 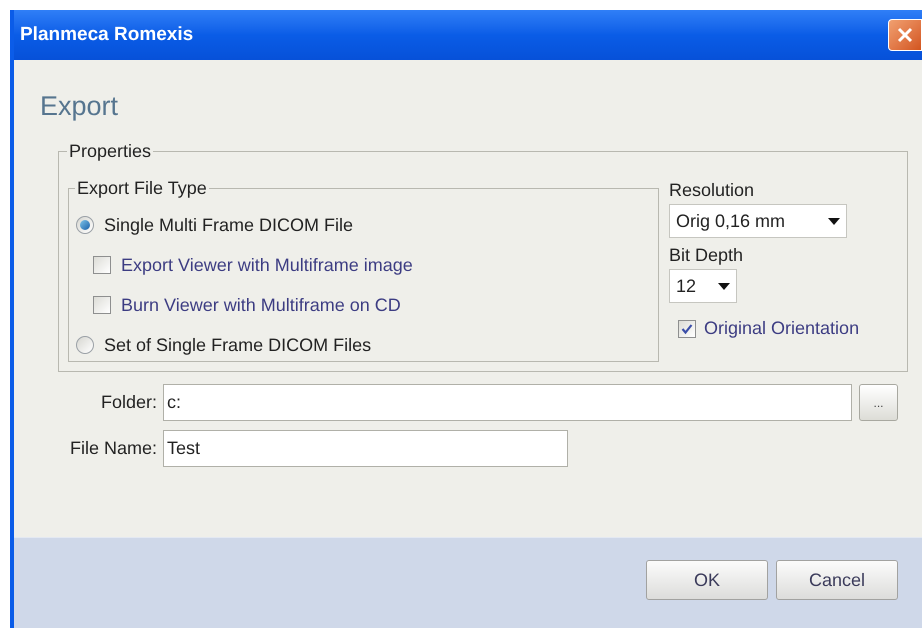 I want to click on checkbox-label: Original Orientation, so click(x=782, y=328).